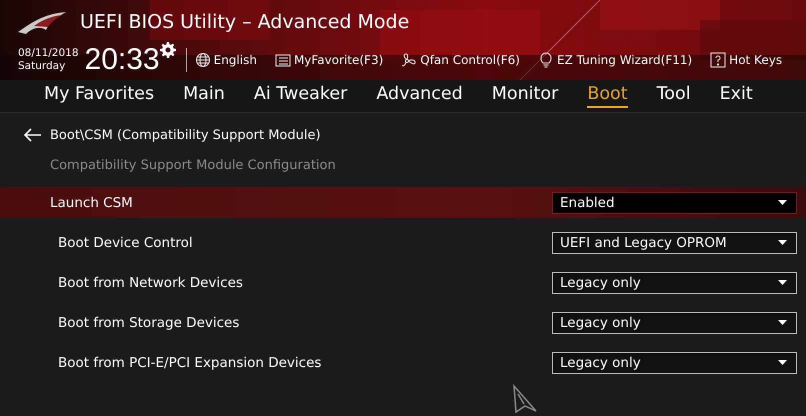 The width and height of the screenshot is (806, 416). I want to click on breadcrumb: Boot\CSM (Compatibility Support Module), so click(185, 135).